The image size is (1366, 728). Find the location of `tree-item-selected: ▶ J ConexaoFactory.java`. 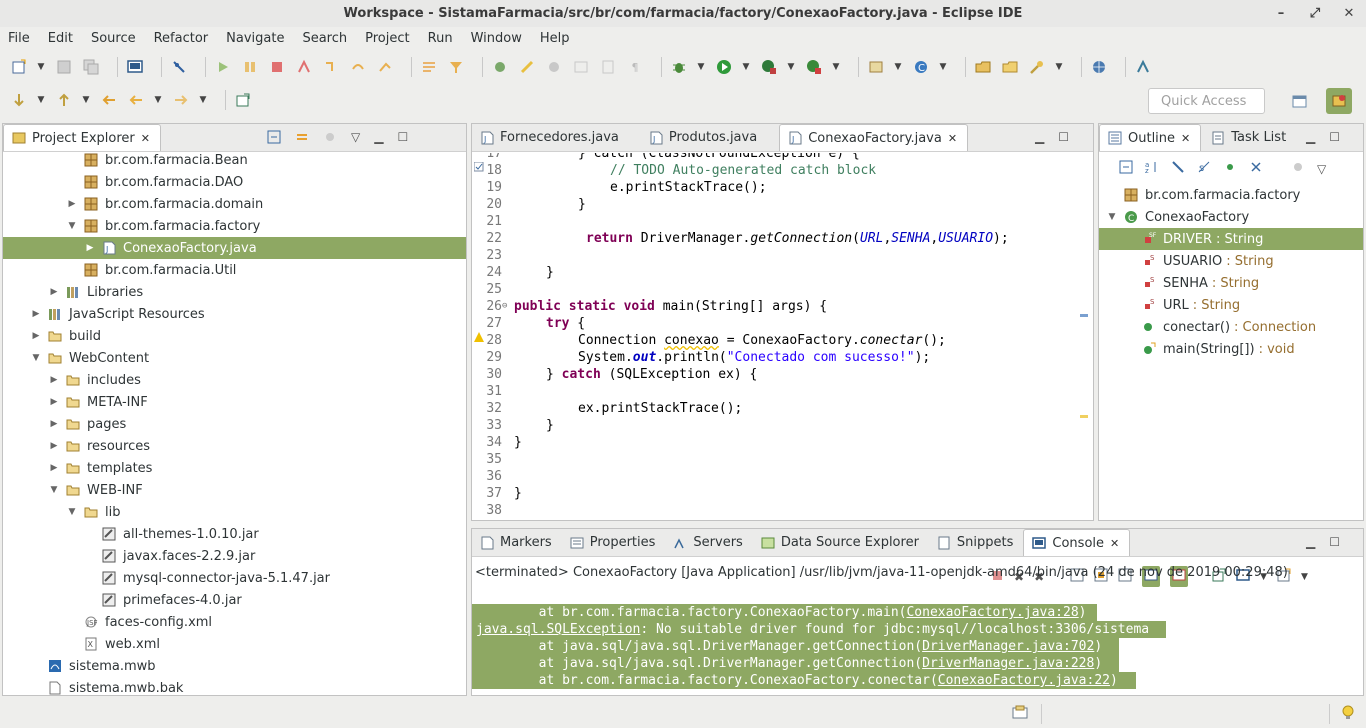

tree-item-selected: ▶ J ConexaoFactory.java is located at coordinates (234, 248).